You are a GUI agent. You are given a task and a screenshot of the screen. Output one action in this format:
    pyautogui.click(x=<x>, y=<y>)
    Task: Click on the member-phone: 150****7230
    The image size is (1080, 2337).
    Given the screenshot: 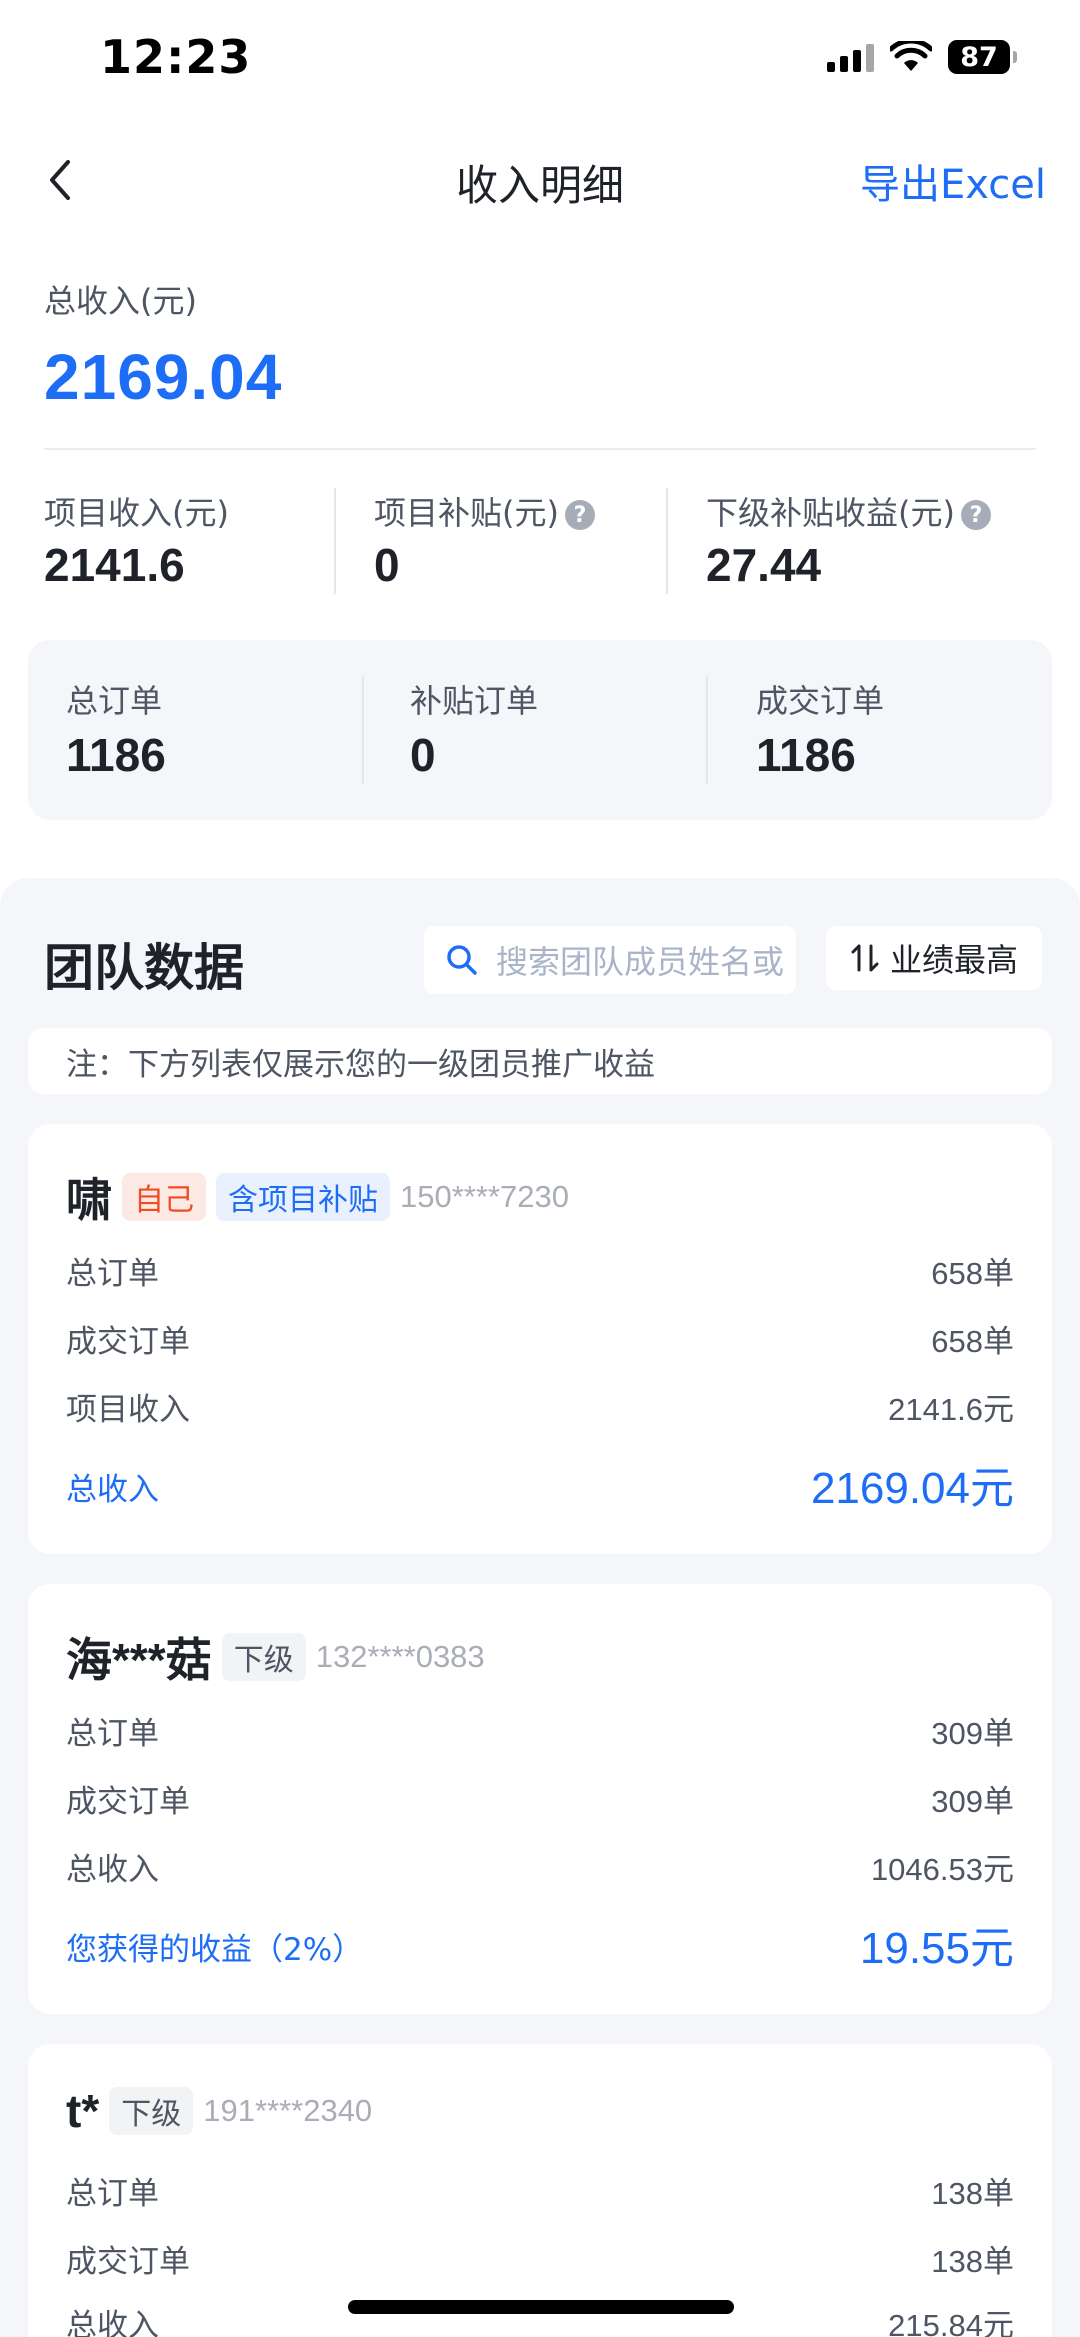 What is the action you would take?
    pyautogui.click(x=484, y=1196)
    